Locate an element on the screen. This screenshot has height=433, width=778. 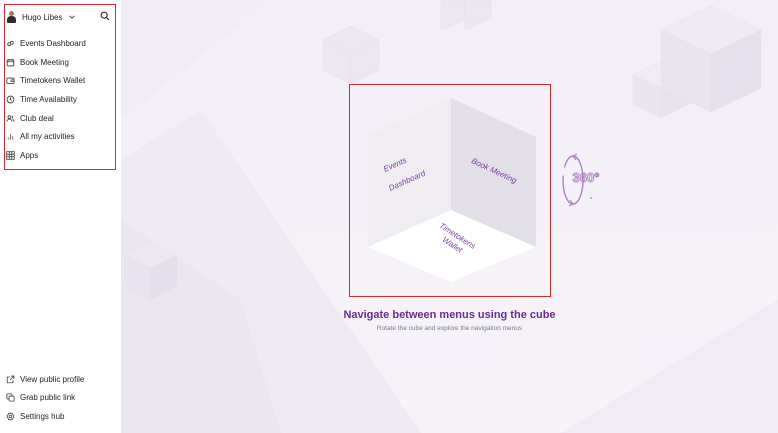
rotate-360-icon: 360° is located at coordinates (583, 180).